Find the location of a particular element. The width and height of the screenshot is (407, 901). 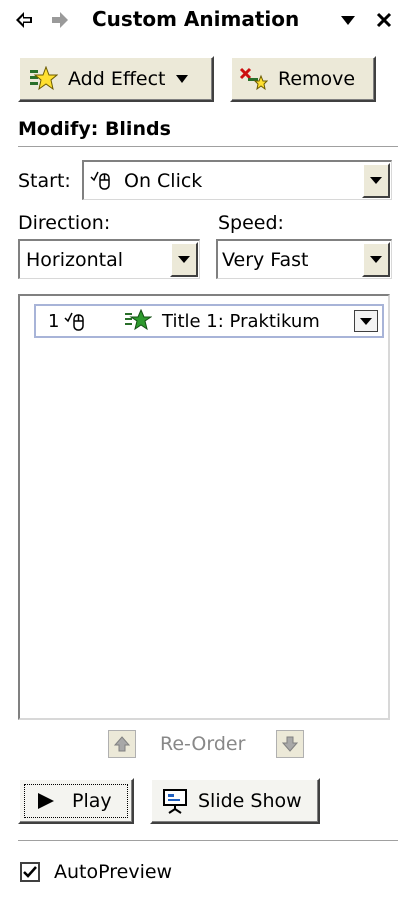

entrance-effect-icon is located at coordinates (138, 321).